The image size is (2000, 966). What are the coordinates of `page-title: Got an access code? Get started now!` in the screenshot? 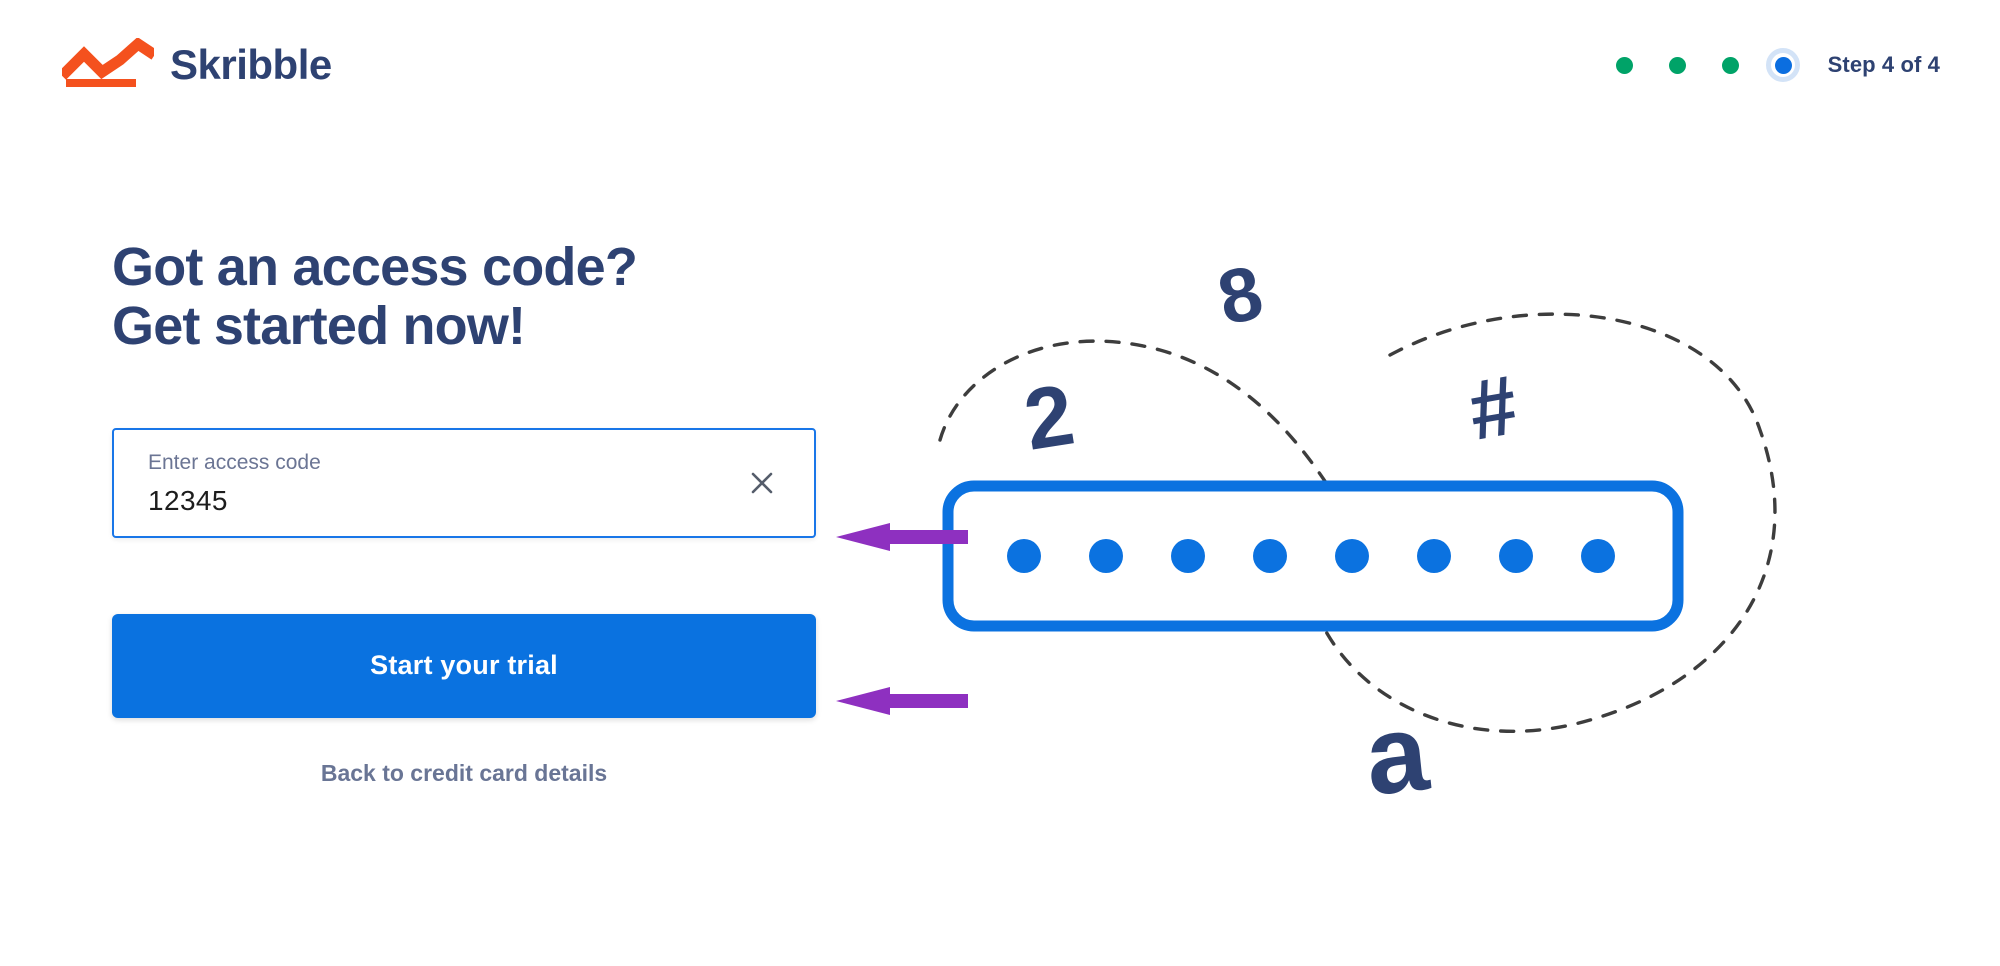 It's located at (464, 297).